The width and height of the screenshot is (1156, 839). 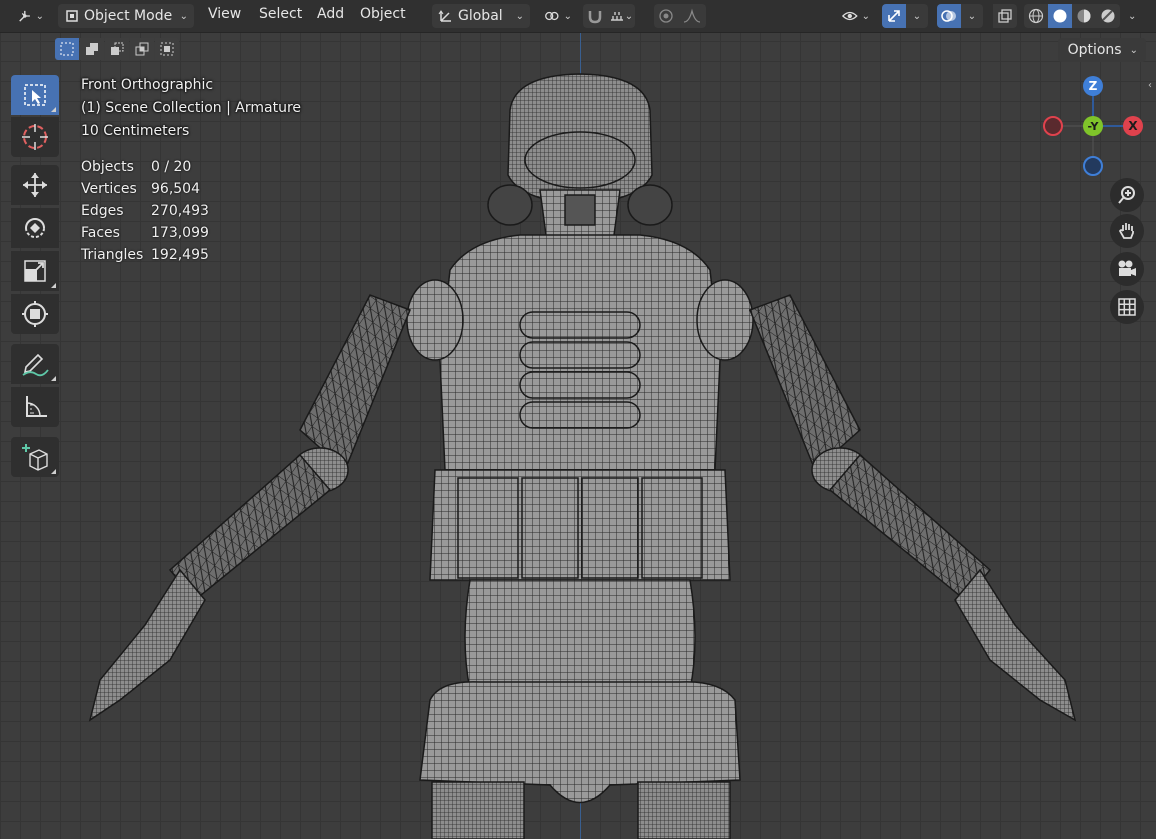 What do you see at coordinates (180, 255) in the screenshot?
I see `stat-value: 192,495` at bounding box center [180, 255].